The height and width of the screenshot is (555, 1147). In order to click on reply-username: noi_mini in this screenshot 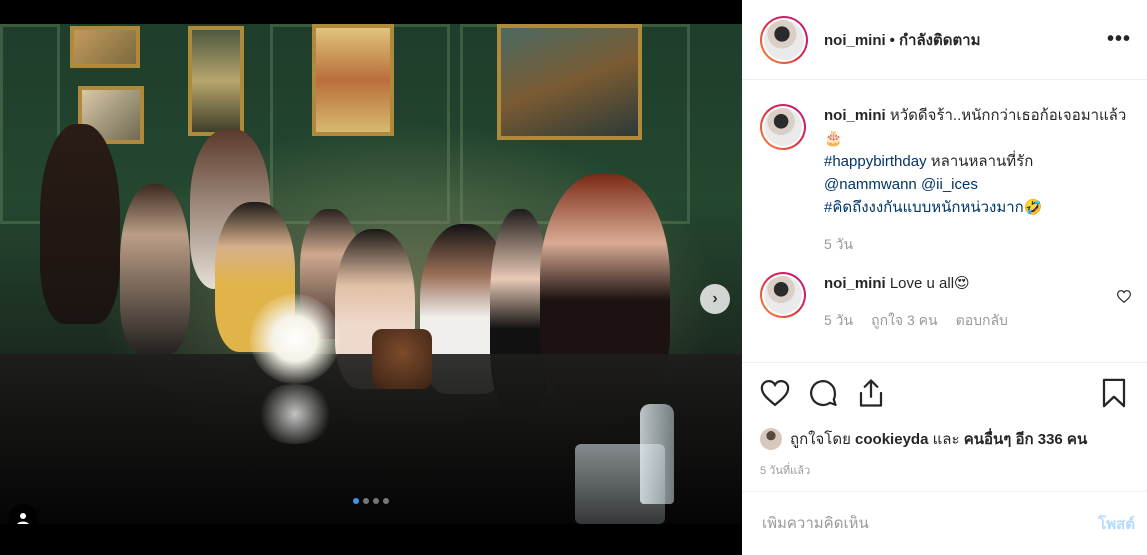, I will do `click(855, 283)`.